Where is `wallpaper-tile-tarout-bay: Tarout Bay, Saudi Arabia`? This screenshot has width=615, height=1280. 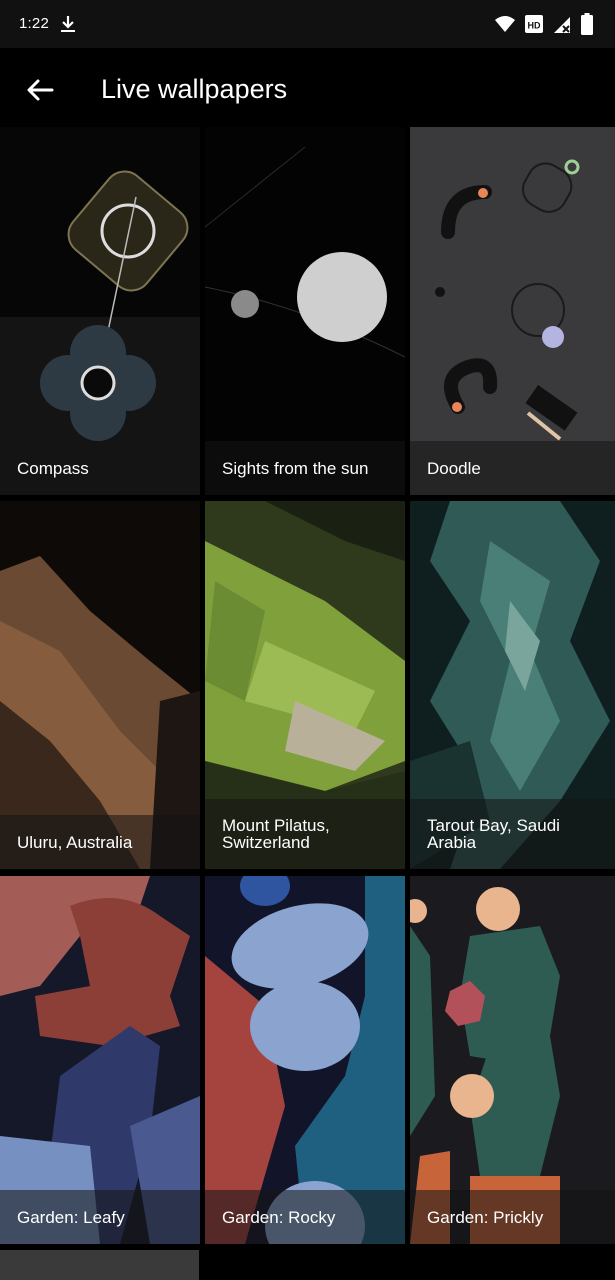 wallpaper-tile-tarout-bay: Tarout Bay, Saudi Arabia is located at coordinates (512, 685).